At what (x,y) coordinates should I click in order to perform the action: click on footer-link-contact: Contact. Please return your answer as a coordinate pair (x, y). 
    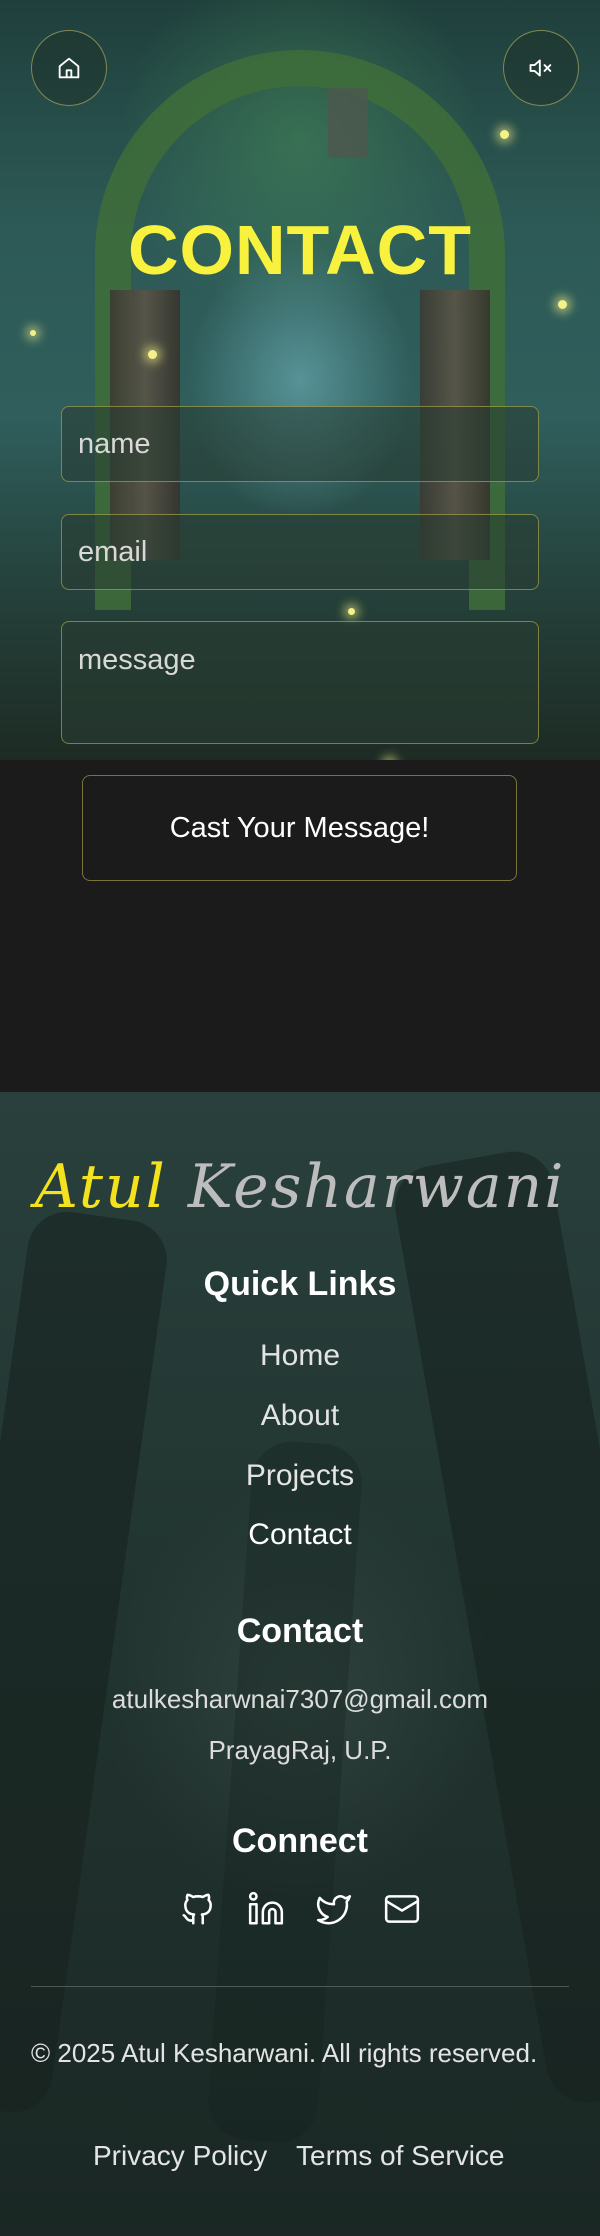
    Looking at the image, I should click on (300, 1535).